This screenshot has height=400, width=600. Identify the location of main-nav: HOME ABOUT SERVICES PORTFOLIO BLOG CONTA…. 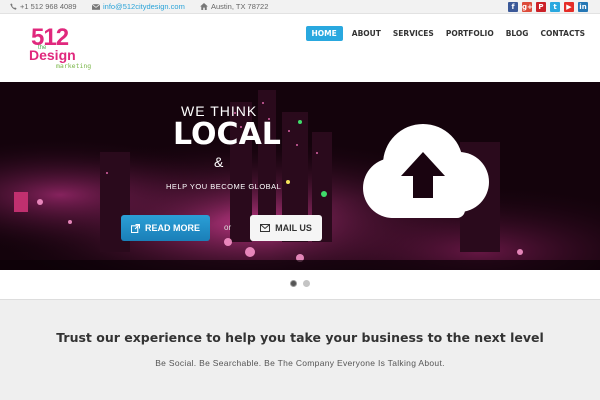
(446, 33).